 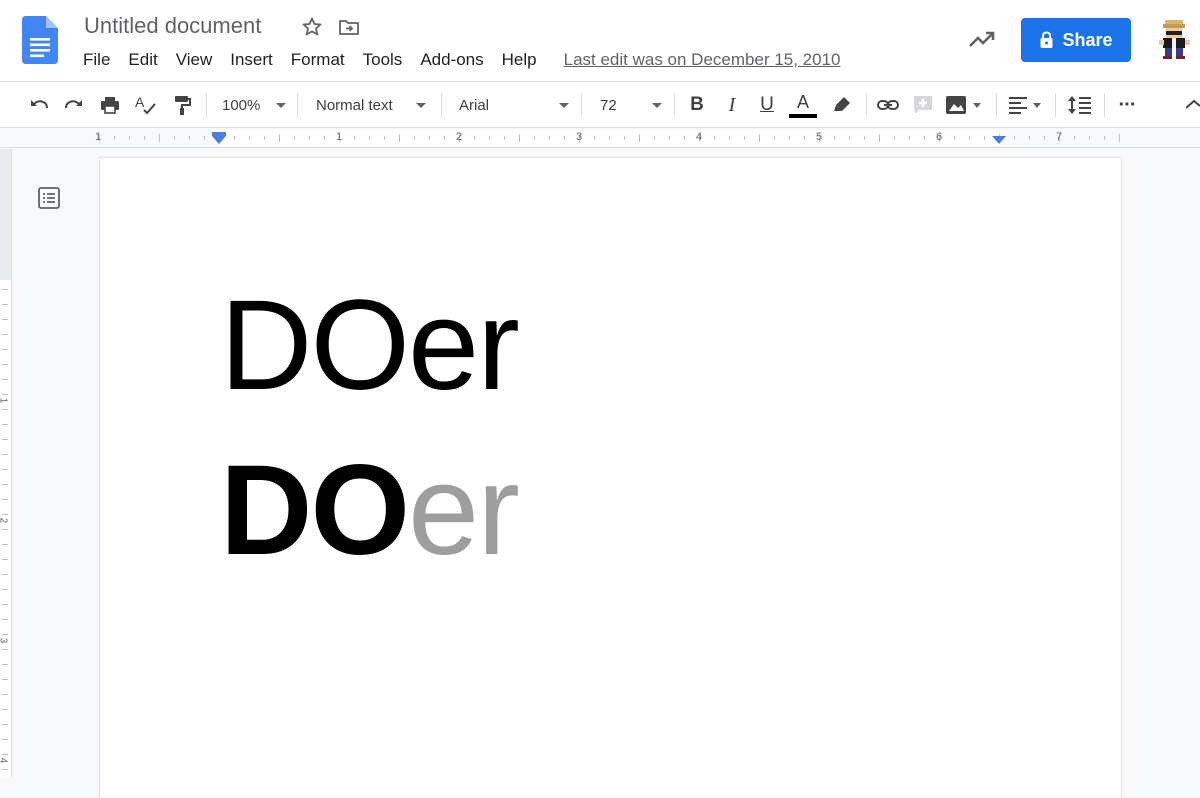 What do you see at coordinates (315, 510) in the screenshot?
I see `document-text-bold-part: DO` at bounding box center [315, 510].